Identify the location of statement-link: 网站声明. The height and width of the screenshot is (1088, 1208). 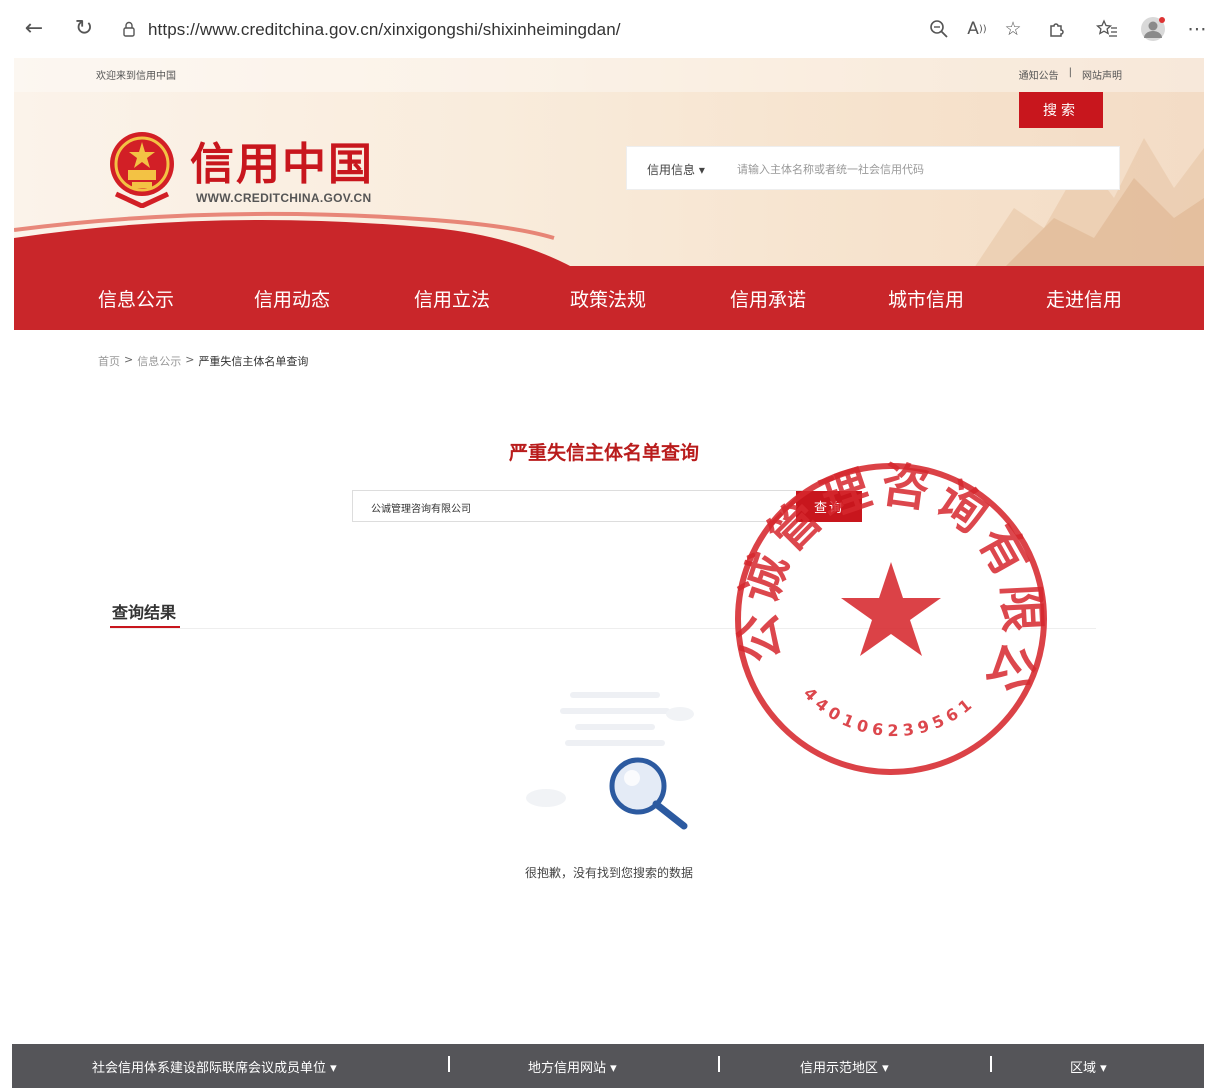
(1102, 74).